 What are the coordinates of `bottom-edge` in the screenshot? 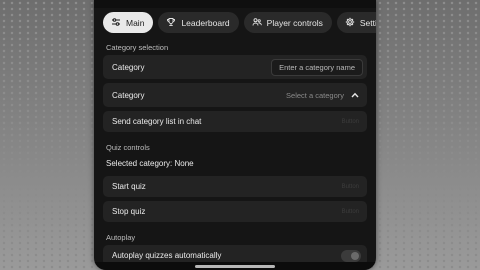 It's located at (235, 266).